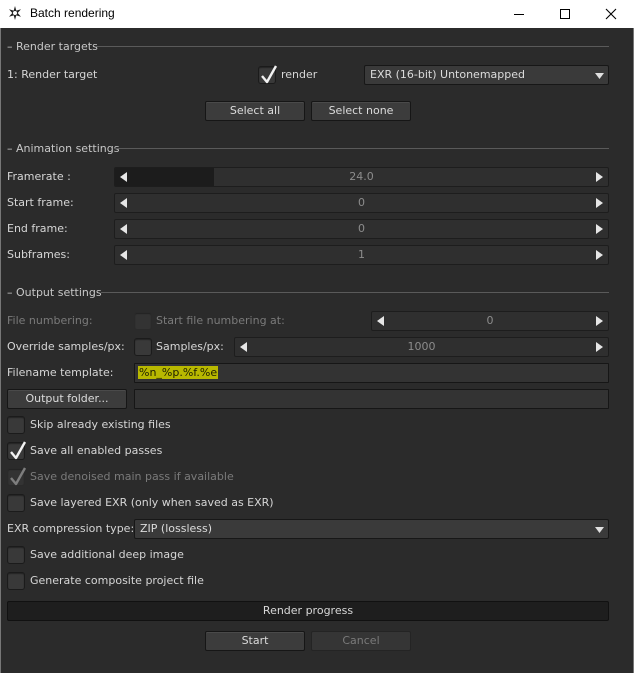 This screenshot has width=634, height=673. What do you see at coordinates (255, 111) in the screenshot?
I see `select-all-button: Select all` at bounding box center [255, 111].